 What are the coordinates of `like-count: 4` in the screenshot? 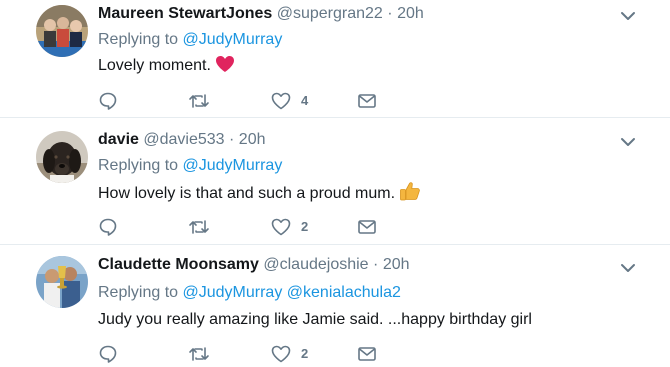 It's located at (305, 100).